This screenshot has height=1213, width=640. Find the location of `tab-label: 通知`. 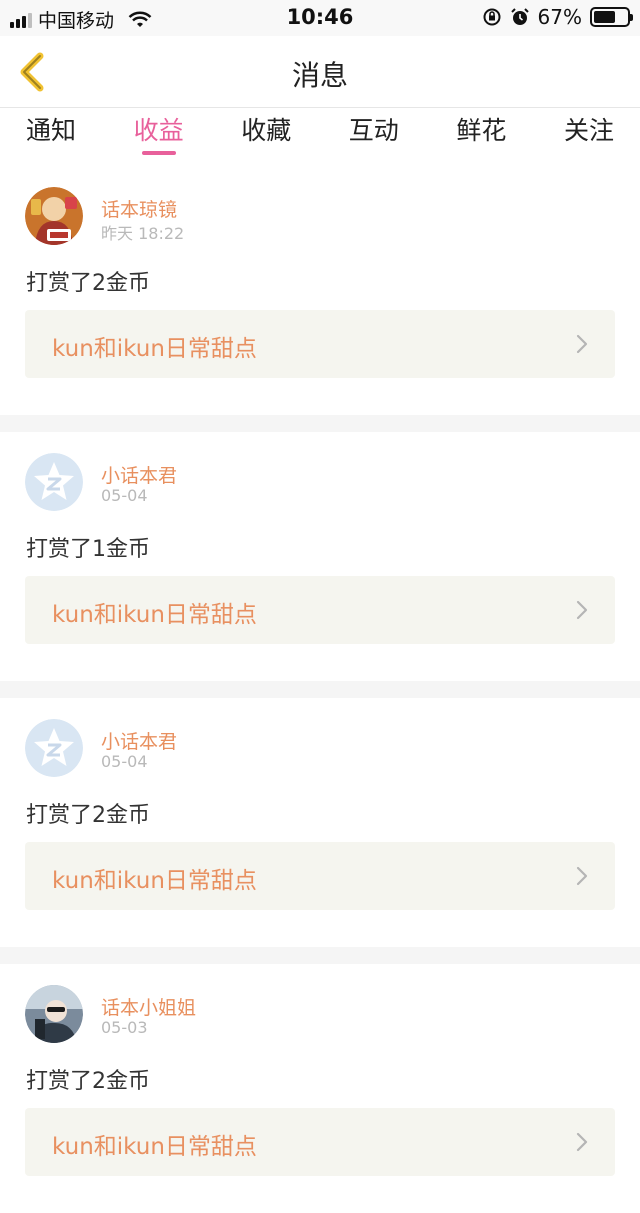

tab-label: 通知 is located at coordinates (51, 130).